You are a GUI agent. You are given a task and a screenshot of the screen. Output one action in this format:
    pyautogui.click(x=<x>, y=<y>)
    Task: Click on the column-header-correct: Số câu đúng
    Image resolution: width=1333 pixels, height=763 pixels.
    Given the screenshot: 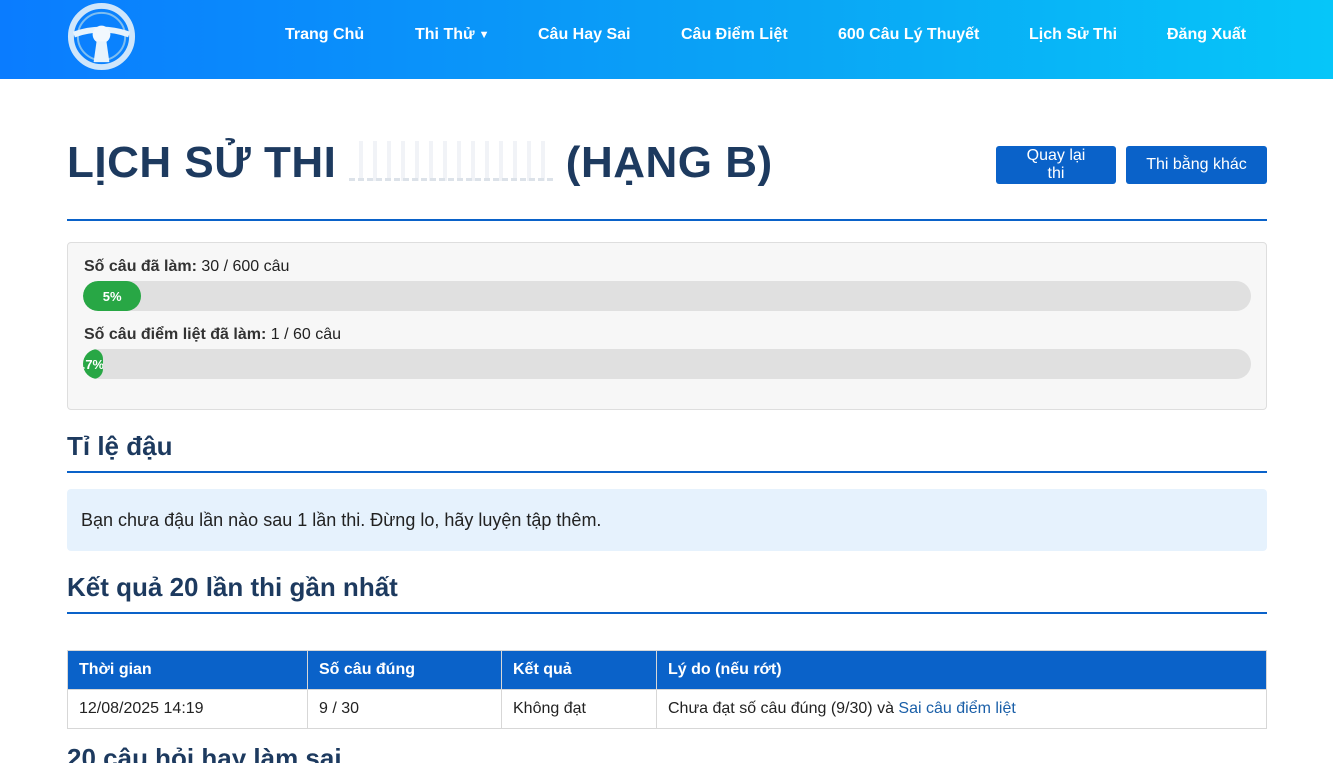 What is the action you would take?
    pyautogui.click(x=404, y=670)
    